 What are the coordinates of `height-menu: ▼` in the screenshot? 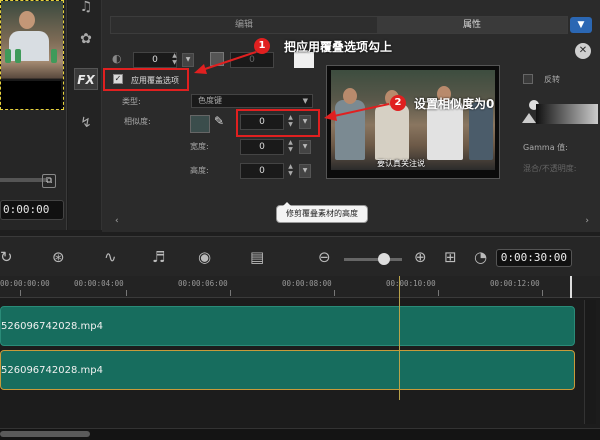 It's located at (305, 171).